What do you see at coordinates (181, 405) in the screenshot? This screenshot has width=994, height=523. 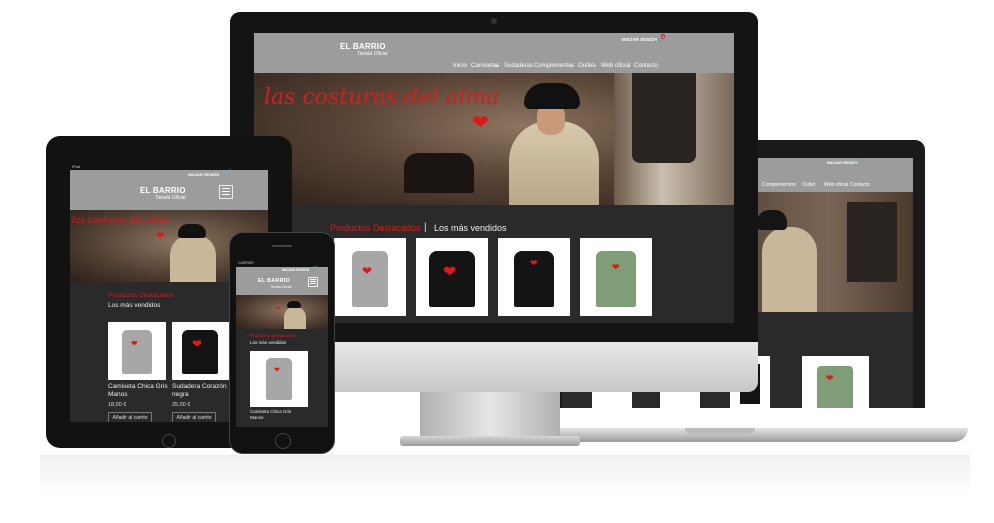 I see `product-price-2: 25,00 €` at bounding box center [181, 405].